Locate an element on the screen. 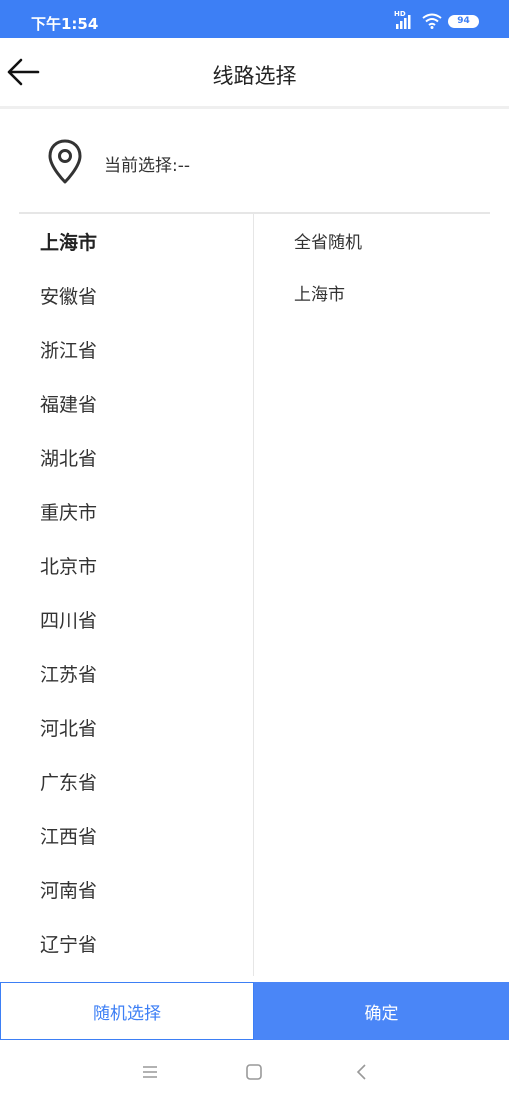 Image resolution: width=509 pixels, height=1102 pixels. confirm-button: 确定 is located at coordinates (381, 1011).